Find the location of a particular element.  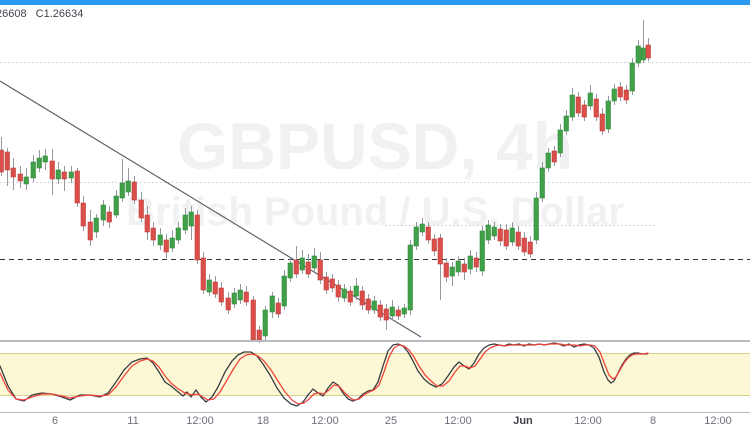

time-axis-label: 18 is located at coordinates (263, 421).